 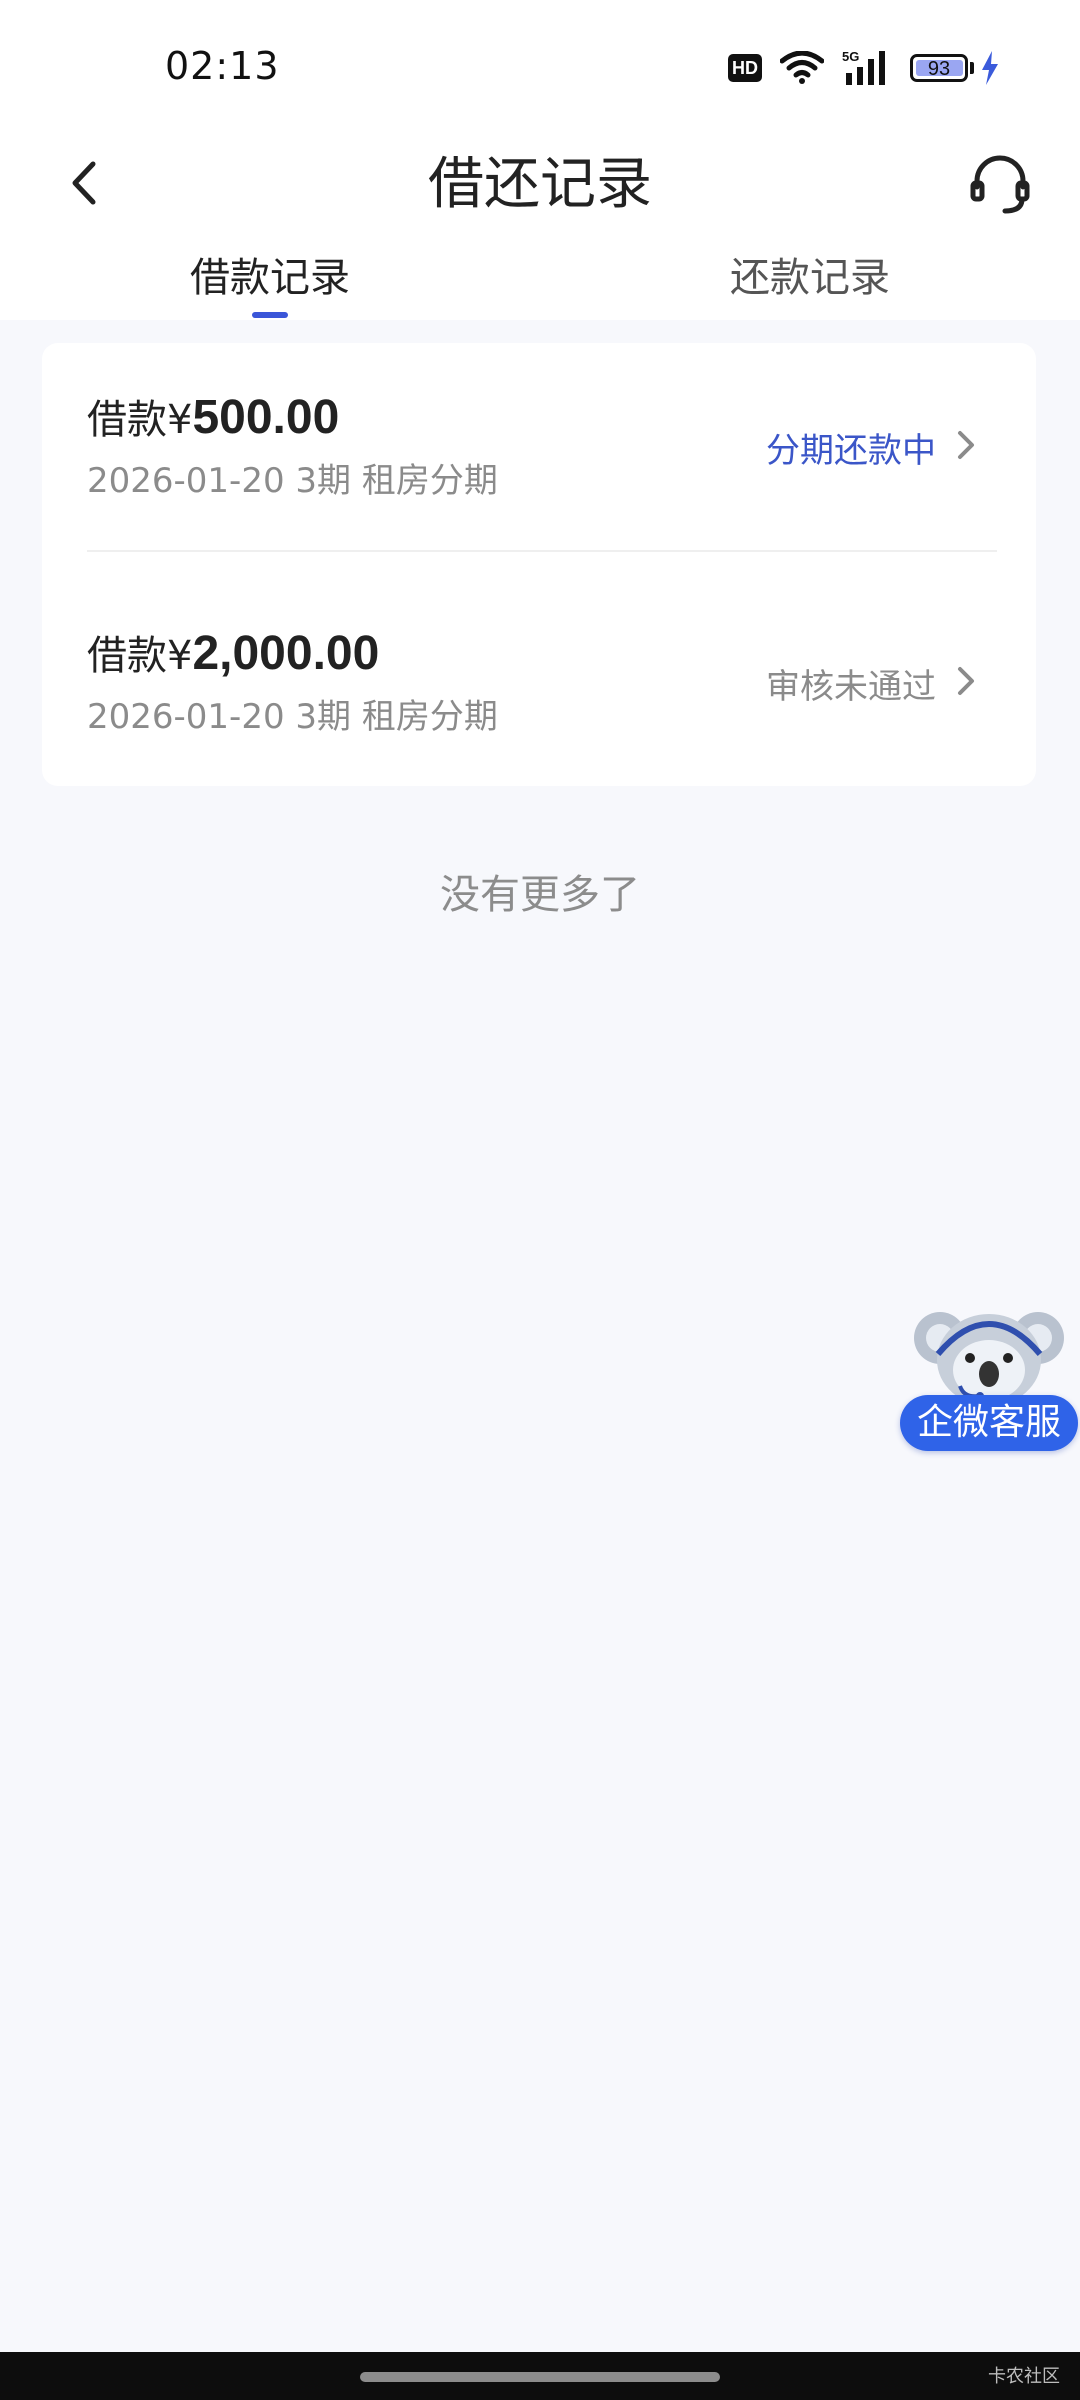 What do you see at coordinates (539, 655) in the screenshot?
I see `loan-record-item: 借款¥2,000.00 2026-01-20 3期 租房分期 审核未通过` at bounding box center [539, 655].